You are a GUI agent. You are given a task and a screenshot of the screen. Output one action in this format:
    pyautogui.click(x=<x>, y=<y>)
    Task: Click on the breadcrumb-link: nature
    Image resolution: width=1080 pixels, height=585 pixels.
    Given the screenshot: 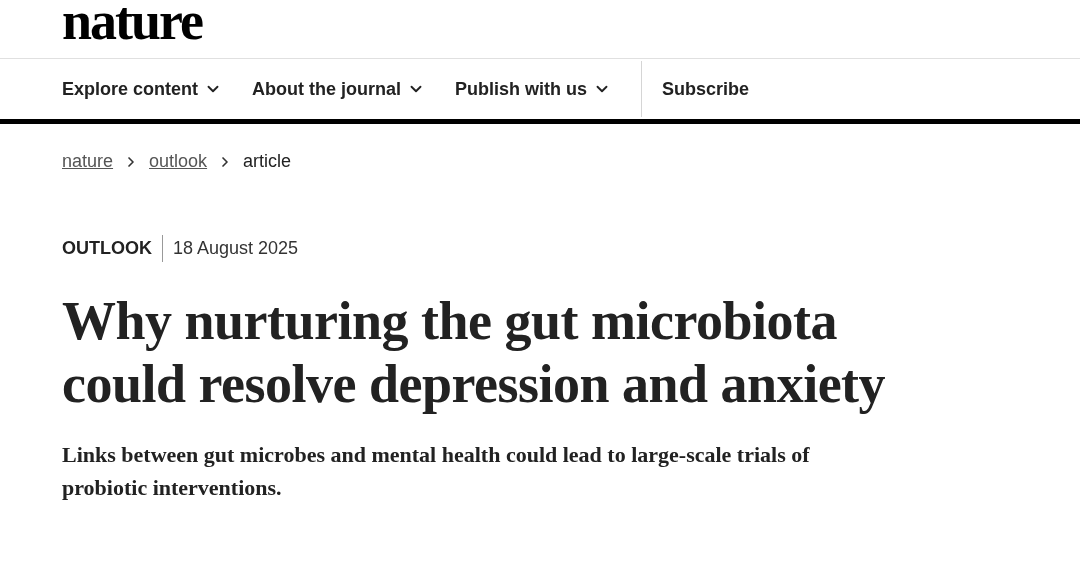 What is the action you would take?
    pyautogui.click(x=88, y=161)
    